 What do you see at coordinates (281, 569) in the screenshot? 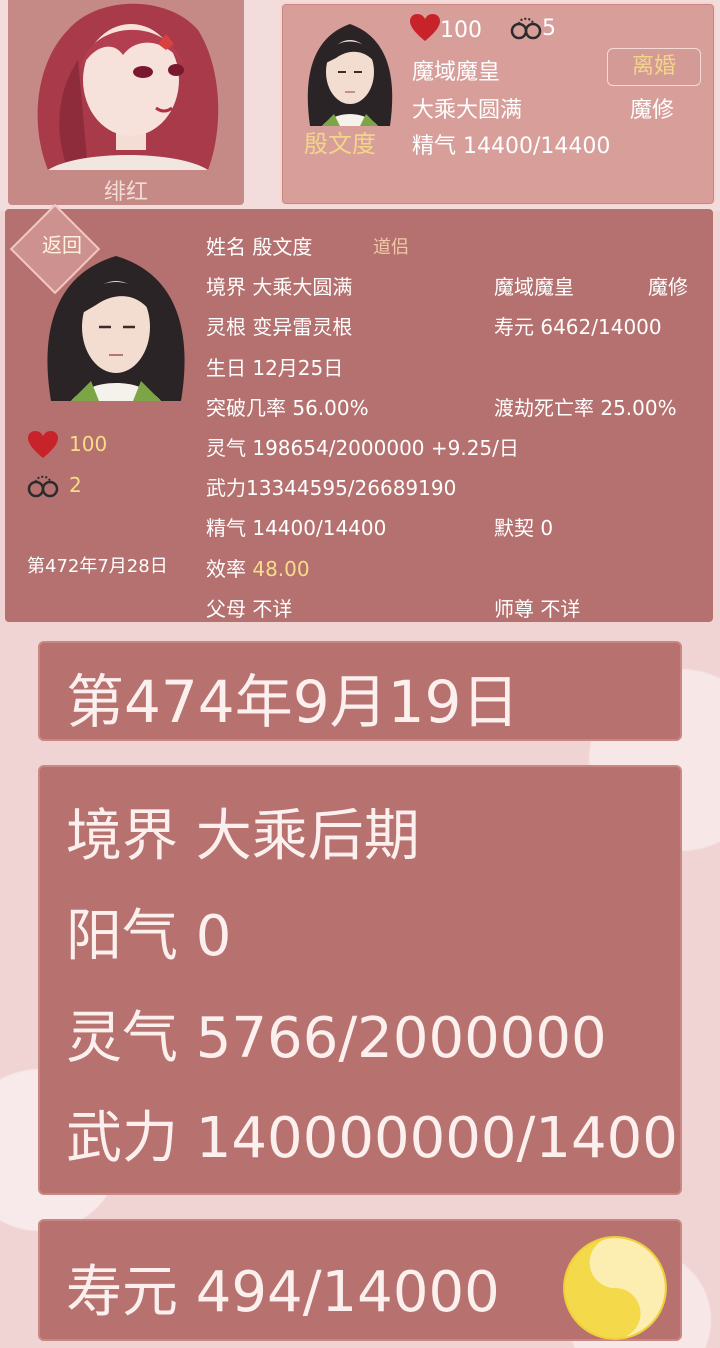
I see `efficiency-value: 48.00` at bounding box center [281, 569].